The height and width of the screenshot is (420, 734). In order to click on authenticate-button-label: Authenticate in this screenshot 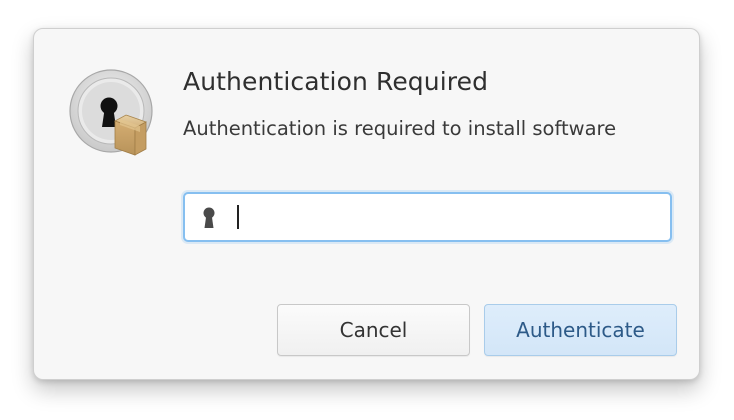, I will do `click(580, 330)`.